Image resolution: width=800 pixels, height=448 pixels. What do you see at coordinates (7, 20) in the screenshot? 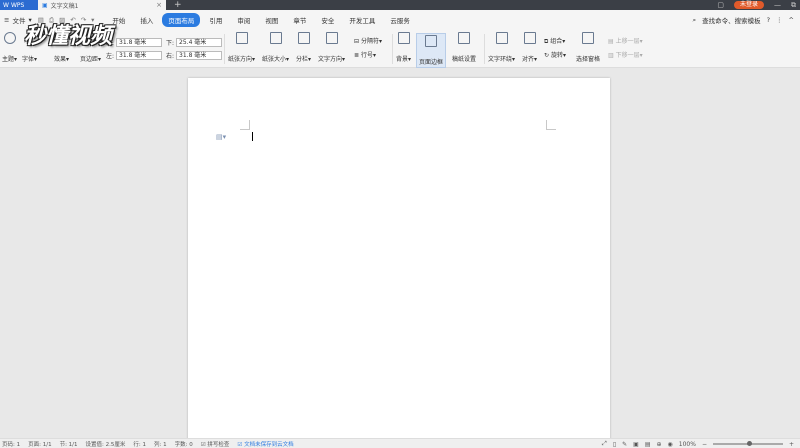
I see `hamburger-icon: ≡` at bounding box center [7, 20].